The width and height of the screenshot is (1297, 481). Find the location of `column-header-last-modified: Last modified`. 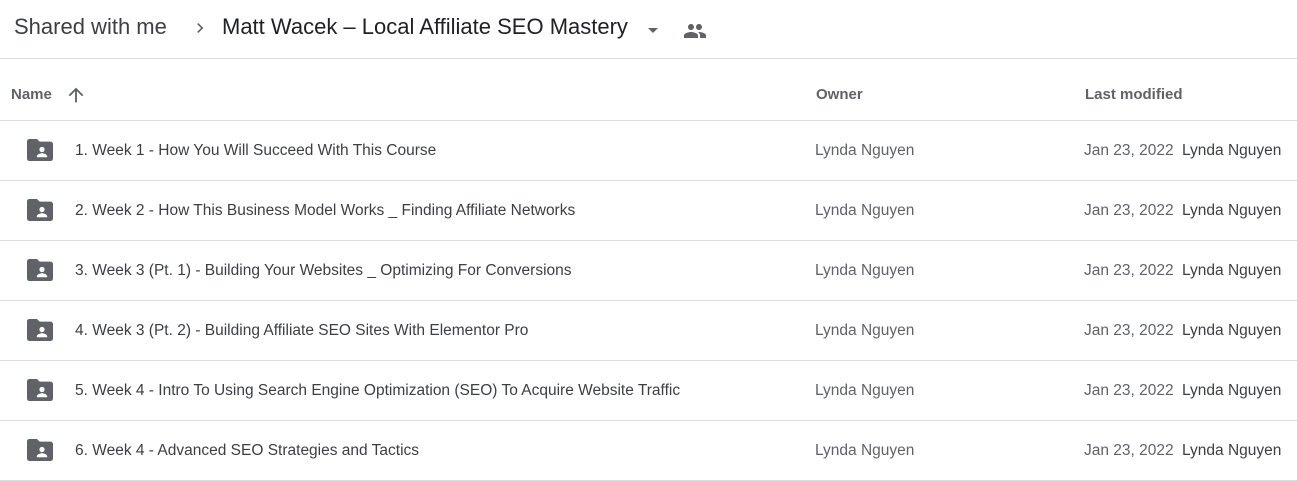

column-header-last-modified: Last modified is located at coordinates (1134, 94).